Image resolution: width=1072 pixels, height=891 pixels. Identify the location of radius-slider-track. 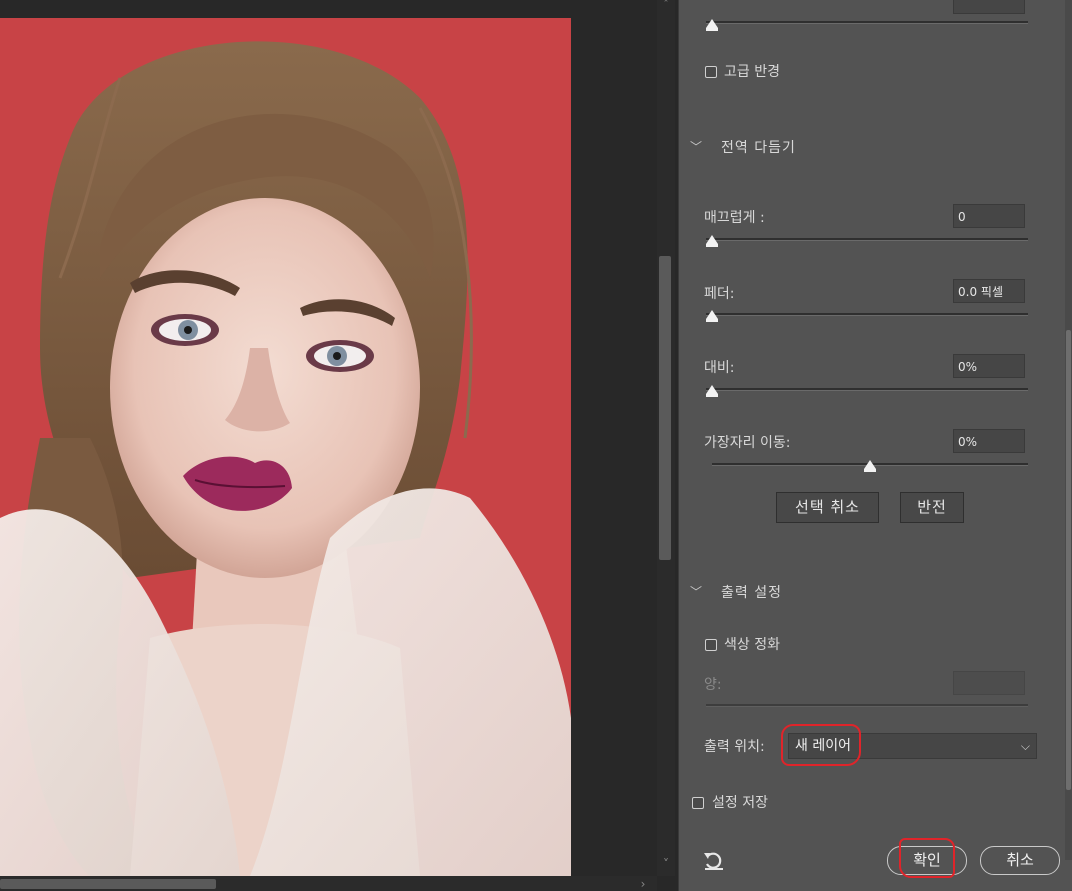
(867, 22).